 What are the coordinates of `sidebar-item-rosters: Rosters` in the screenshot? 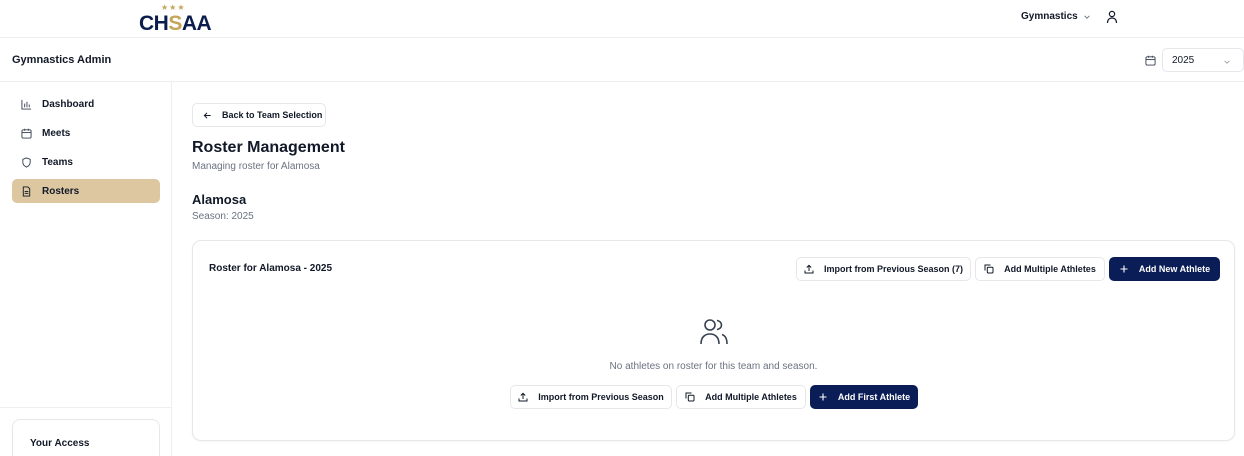 It's located at (86, 191).